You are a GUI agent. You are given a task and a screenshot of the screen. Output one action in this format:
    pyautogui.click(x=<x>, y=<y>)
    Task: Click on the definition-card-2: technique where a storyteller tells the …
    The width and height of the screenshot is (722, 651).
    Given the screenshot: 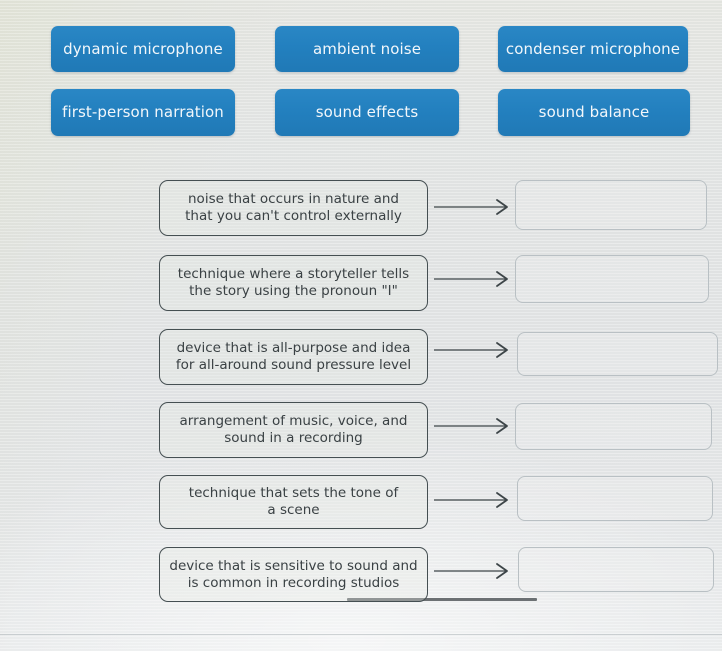 What is the action you would take?
    pyautogui.click(x=293, y=283)
    